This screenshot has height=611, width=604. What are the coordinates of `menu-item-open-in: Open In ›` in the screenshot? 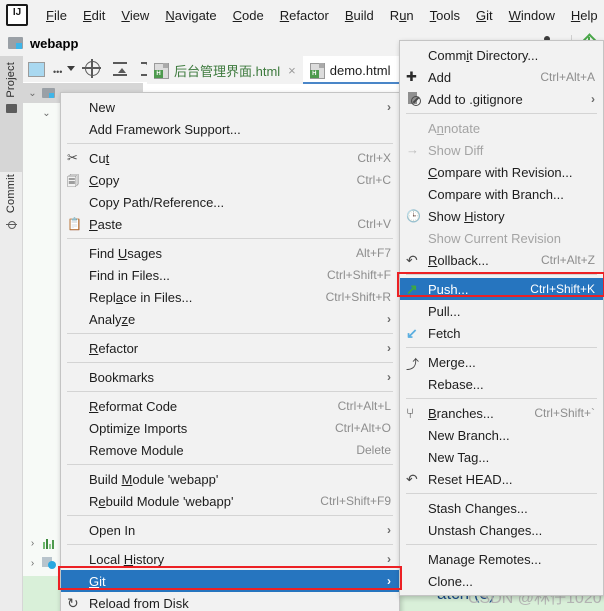 It's located at (230, 530).